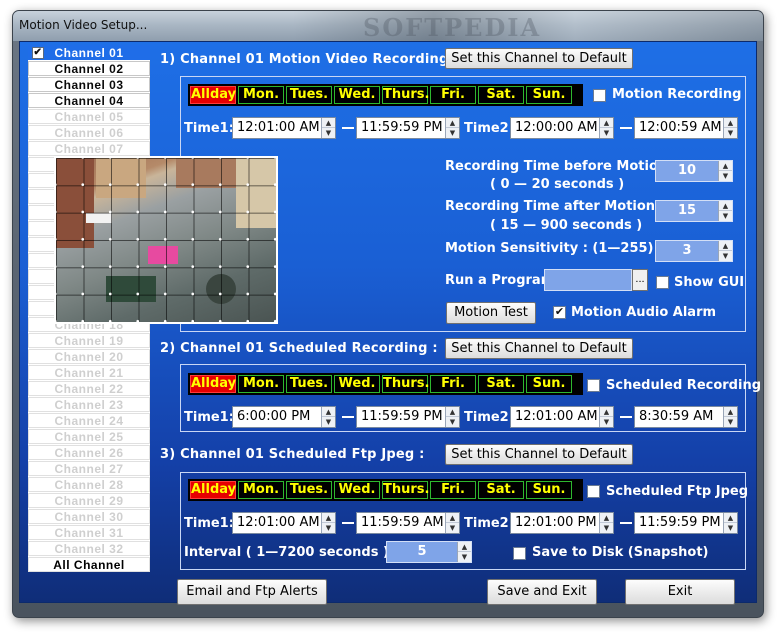 This screenshot has width=784, height=636. I want to click on channel-item: Channel 32, so click(89, 548).